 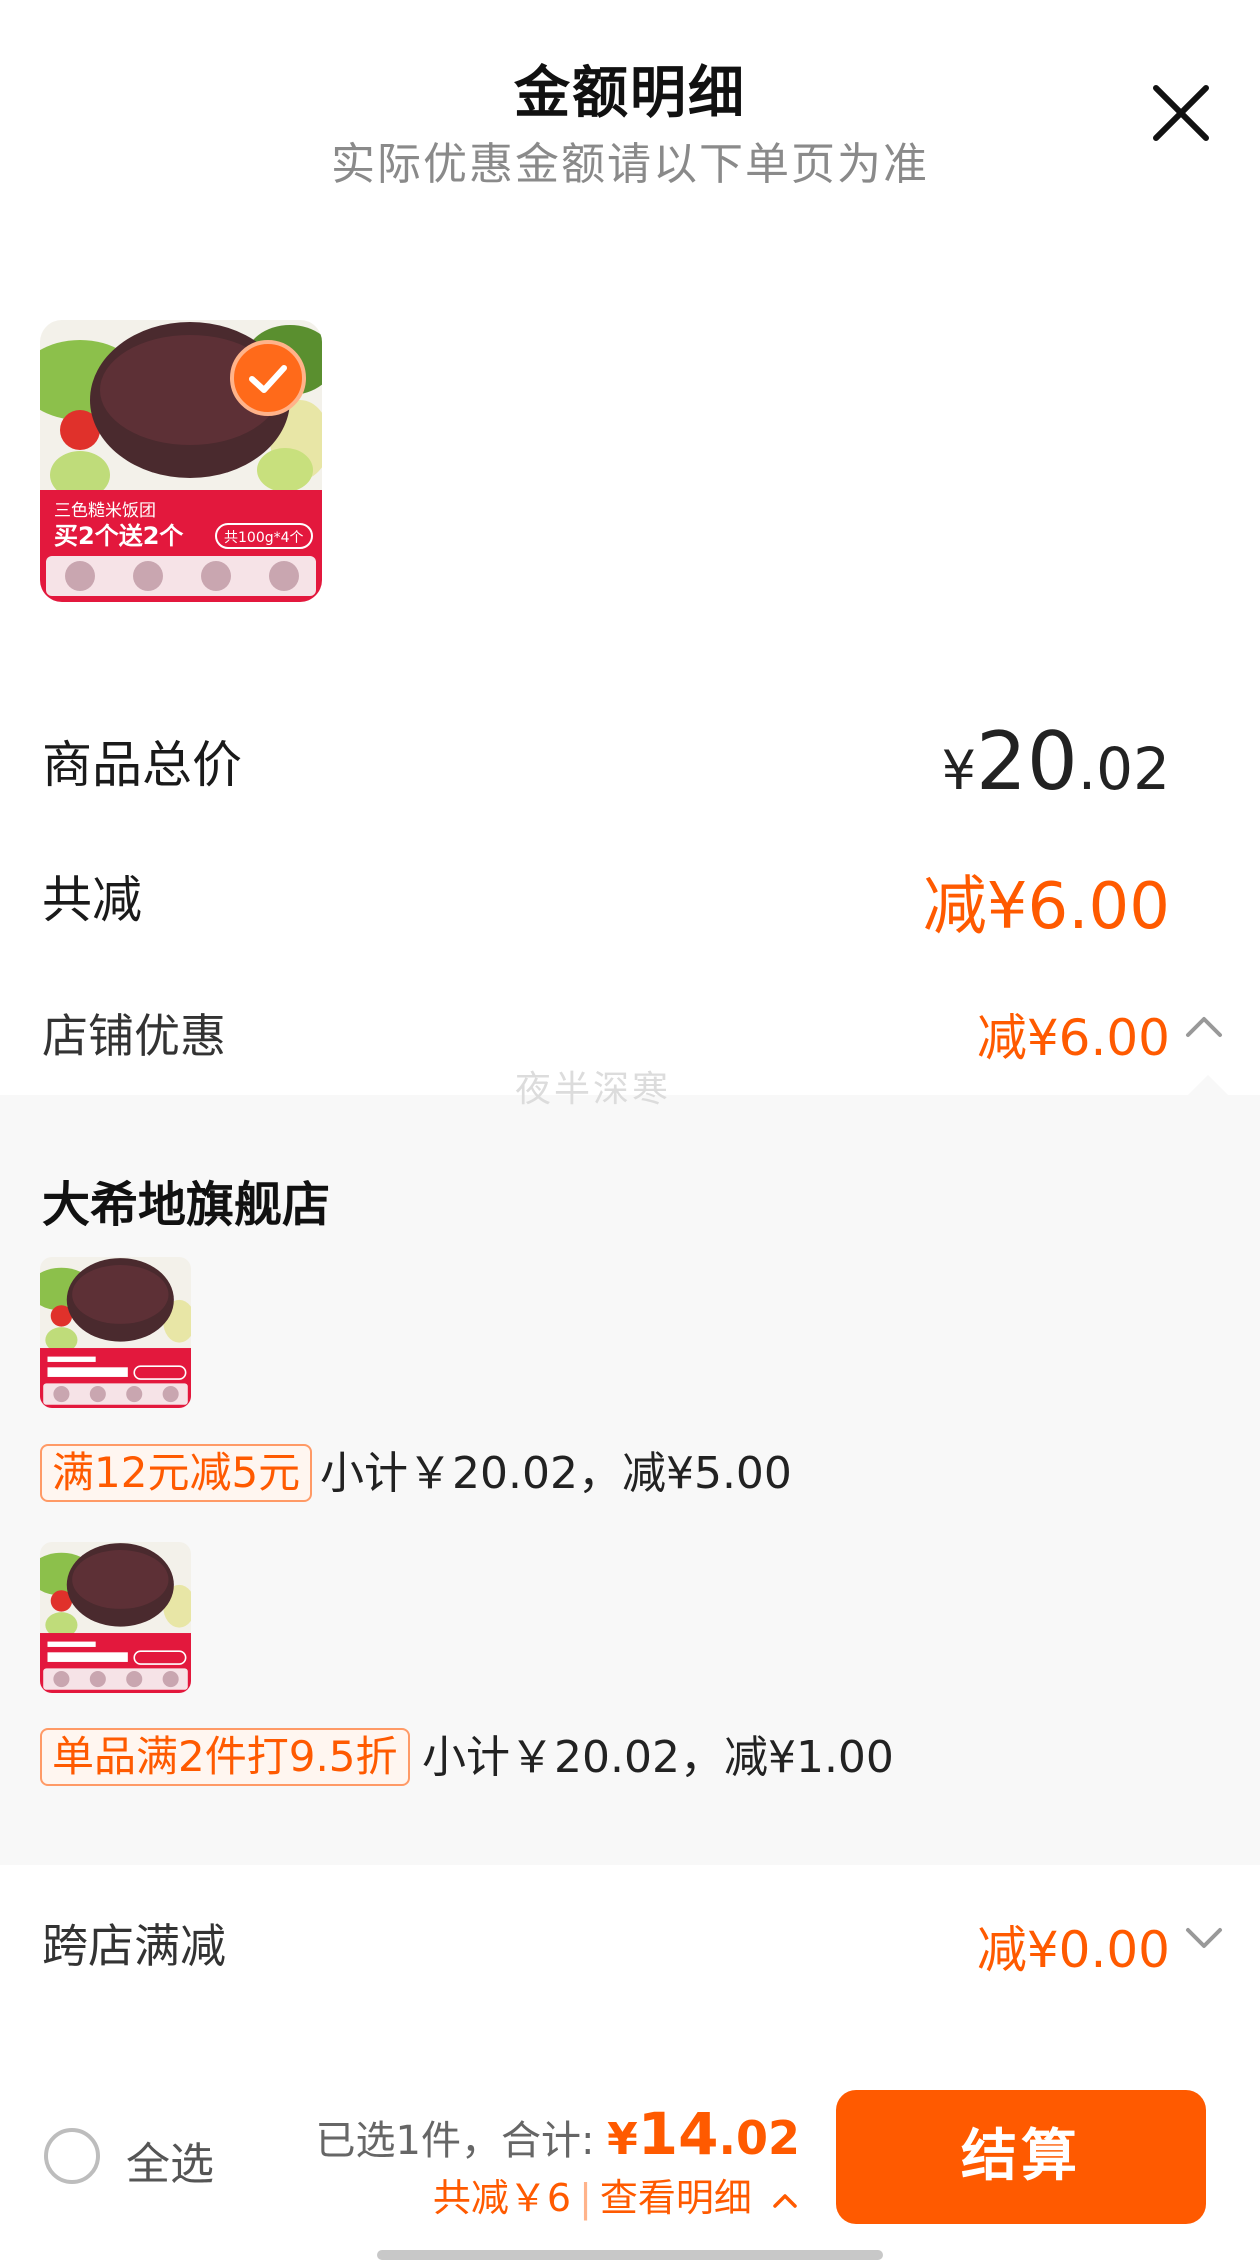 I want to click on order-total: ¥14.02, so click(x=703, y=2134).